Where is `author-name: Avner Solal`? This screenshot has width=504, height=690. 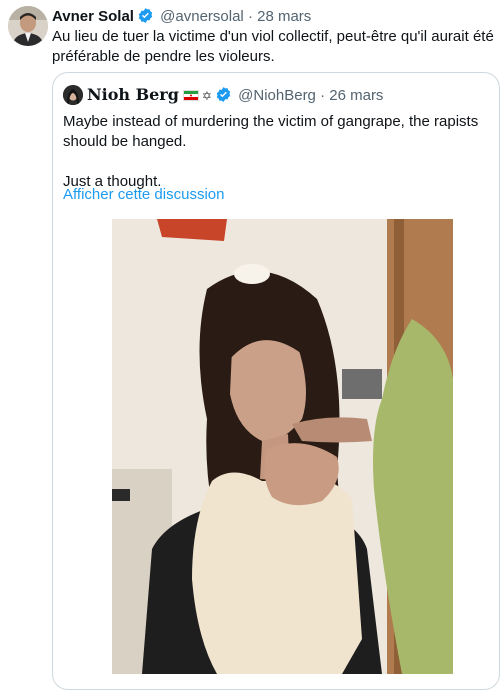
author-name: Avner Solal is located at coordinates (93, 16).